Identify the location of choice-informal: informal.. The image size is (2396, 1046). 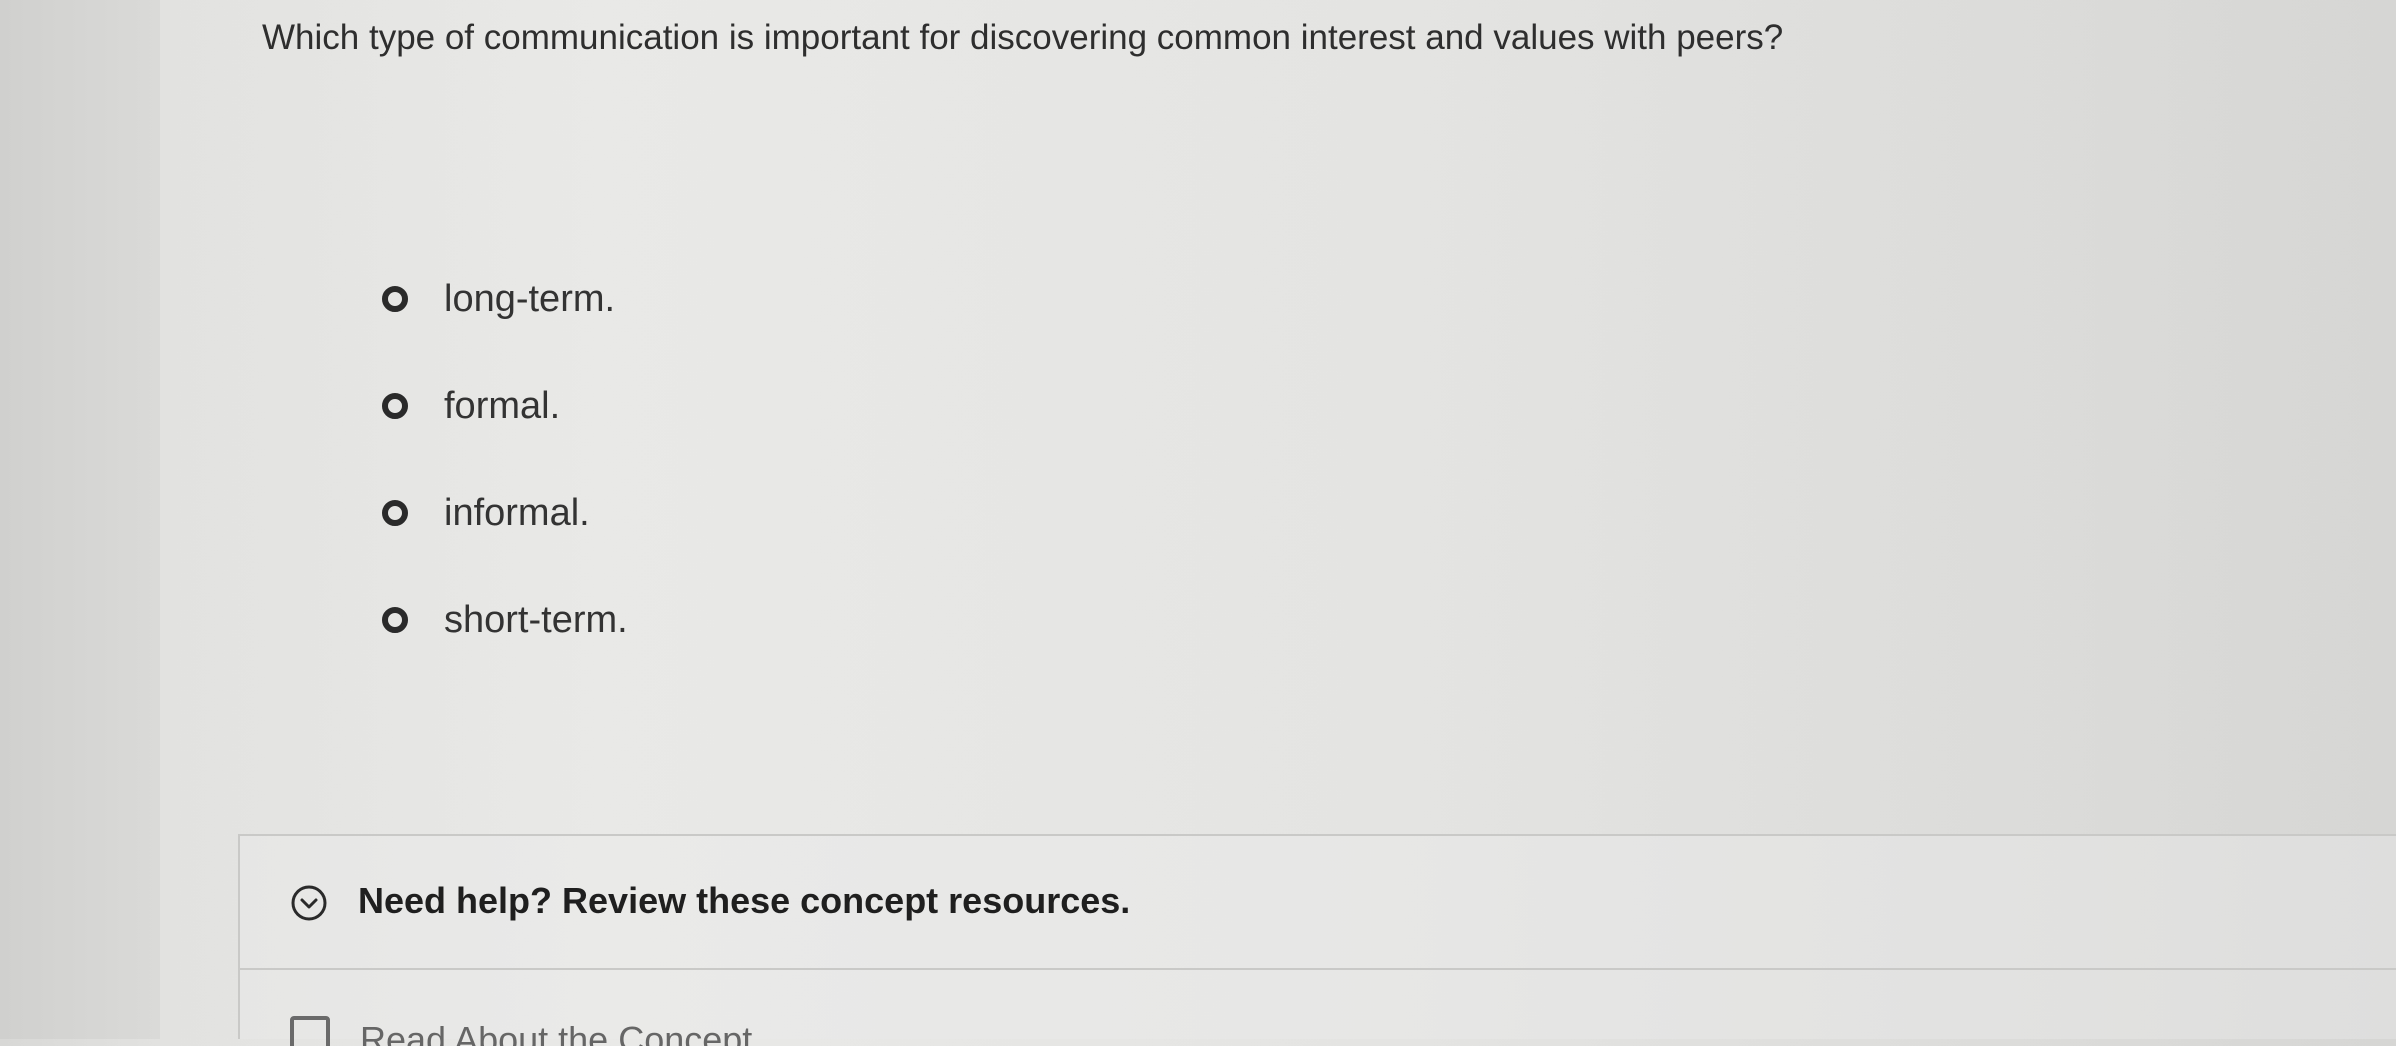
(505, 513).